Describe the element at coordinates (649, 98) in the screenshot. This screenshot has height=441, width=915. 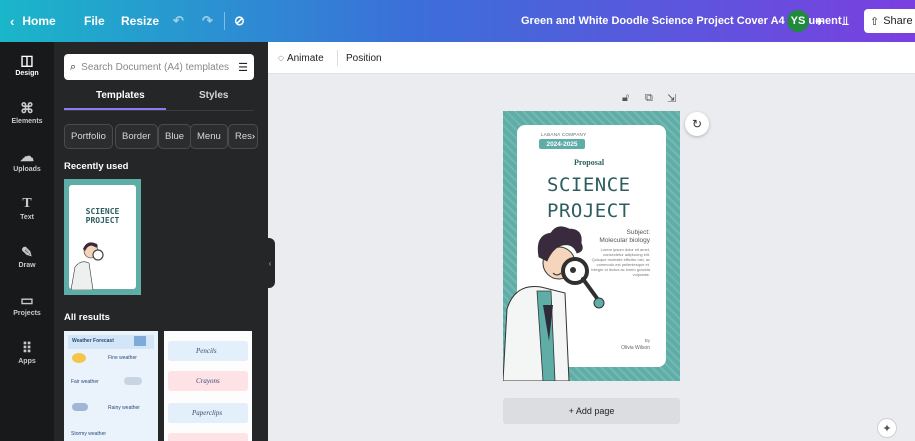
I see `duplicate-icon: ⧉` at that location.